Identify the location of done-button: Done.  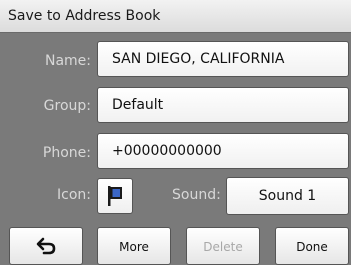
(312, 246).